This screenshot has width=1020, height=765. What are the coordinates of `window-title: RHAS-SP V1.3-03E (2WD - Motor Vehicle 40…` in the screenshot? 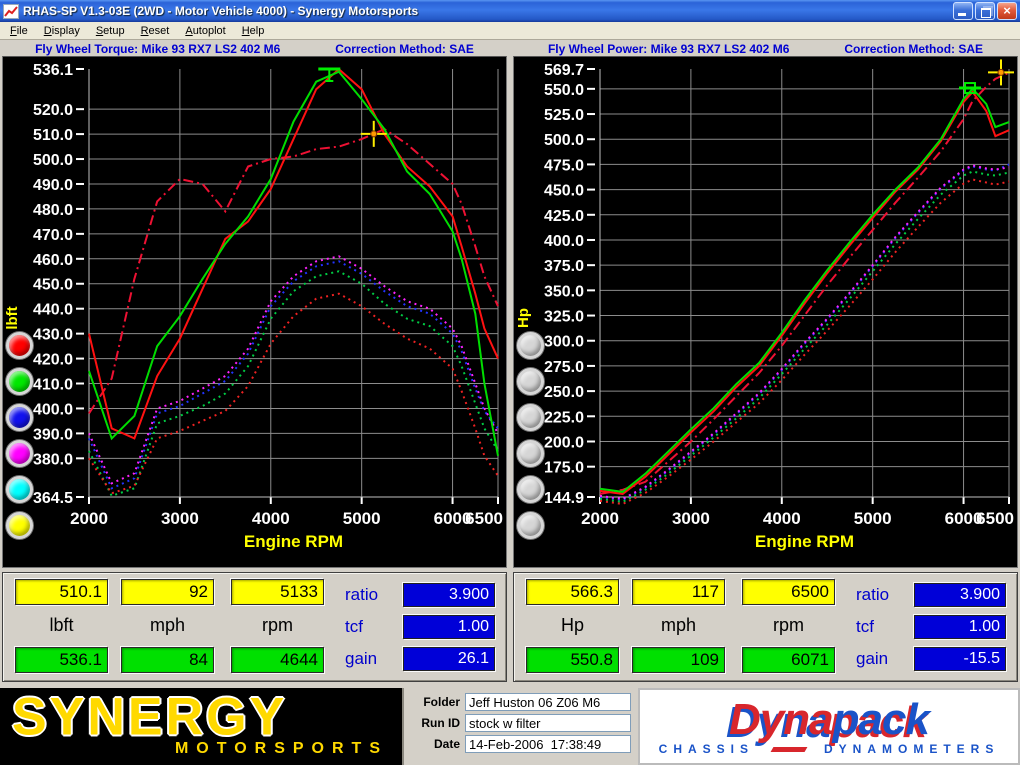 It's located at (221, 11).